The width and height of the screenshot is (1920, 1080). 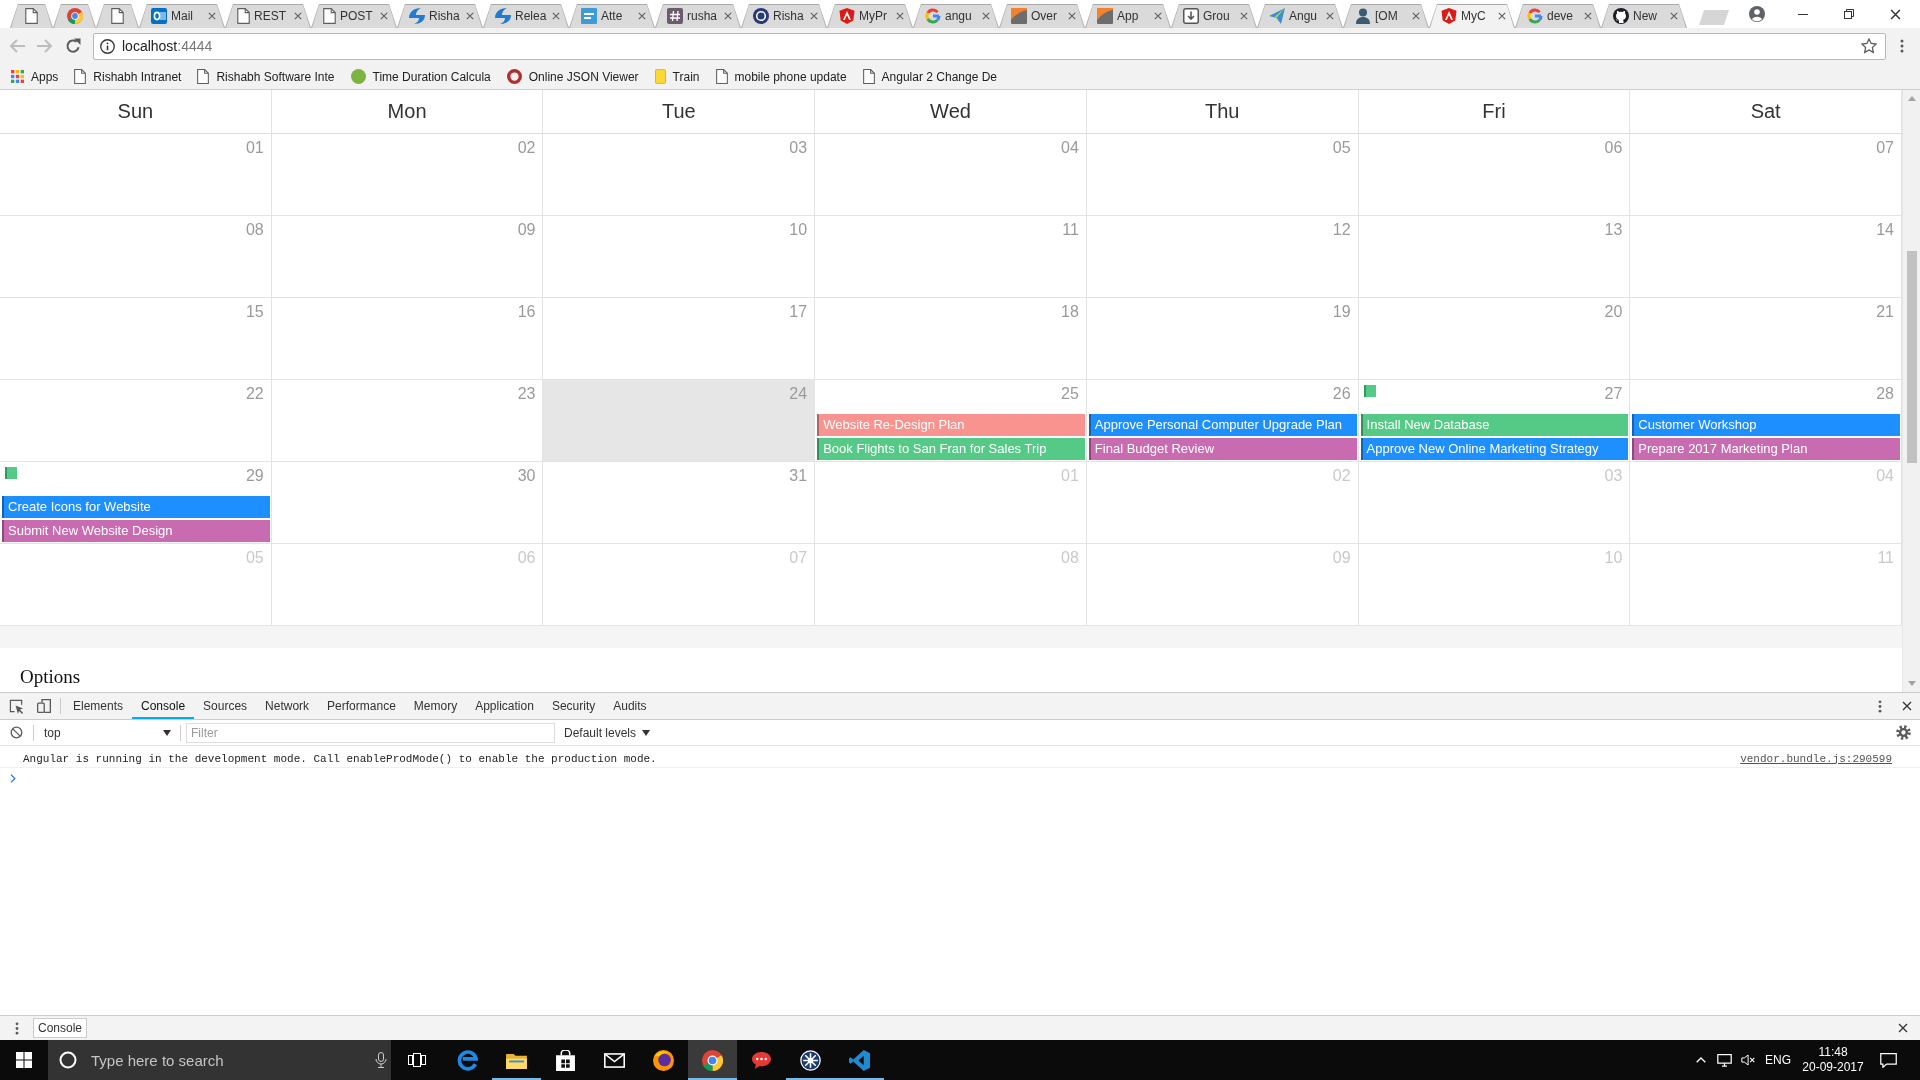 What do you see at coordinates (1494, 425) in the screenshot?
I see `event-bar: Install New Database` at bounding box center [1494, 425].